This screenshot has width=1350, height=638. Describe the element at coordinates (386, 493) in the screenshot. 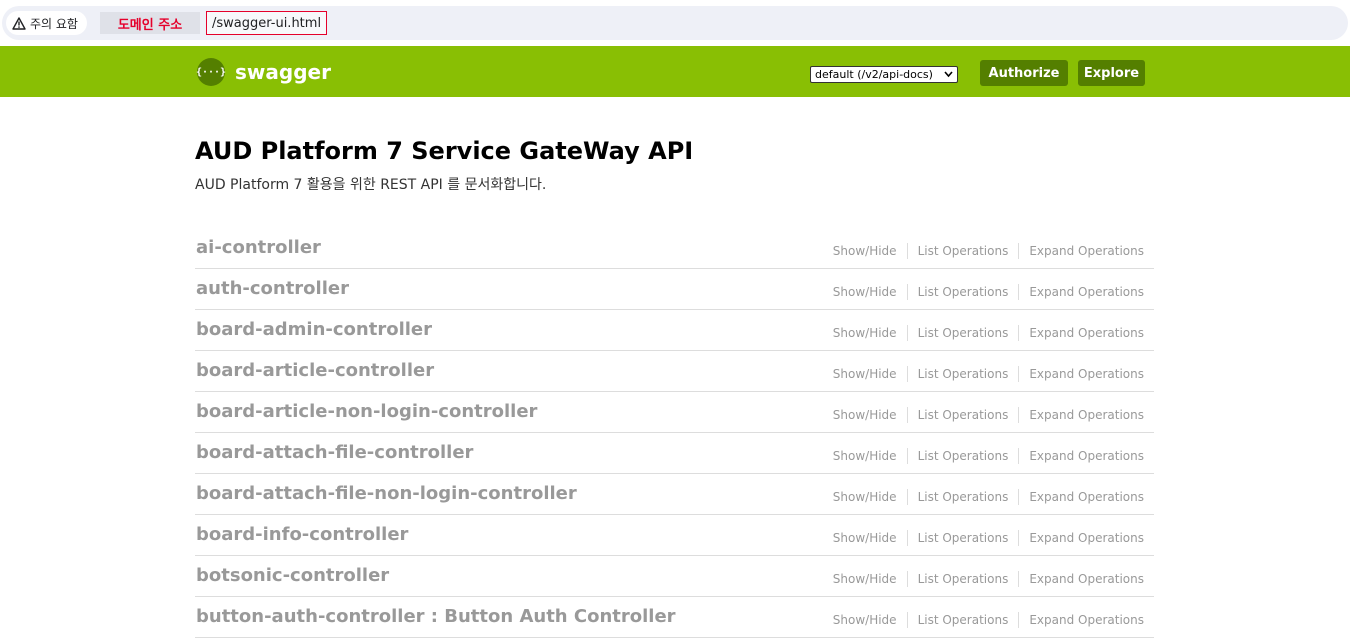

I see `resource-name: board-attach-file-non-login-controller` at that location.